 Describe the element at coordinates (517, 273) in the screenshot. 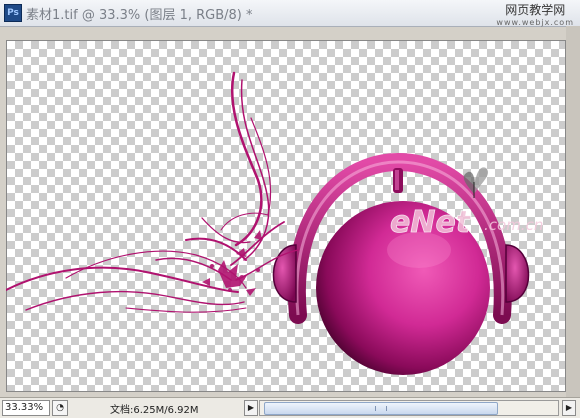

I see `right-ear-cup` at that location.